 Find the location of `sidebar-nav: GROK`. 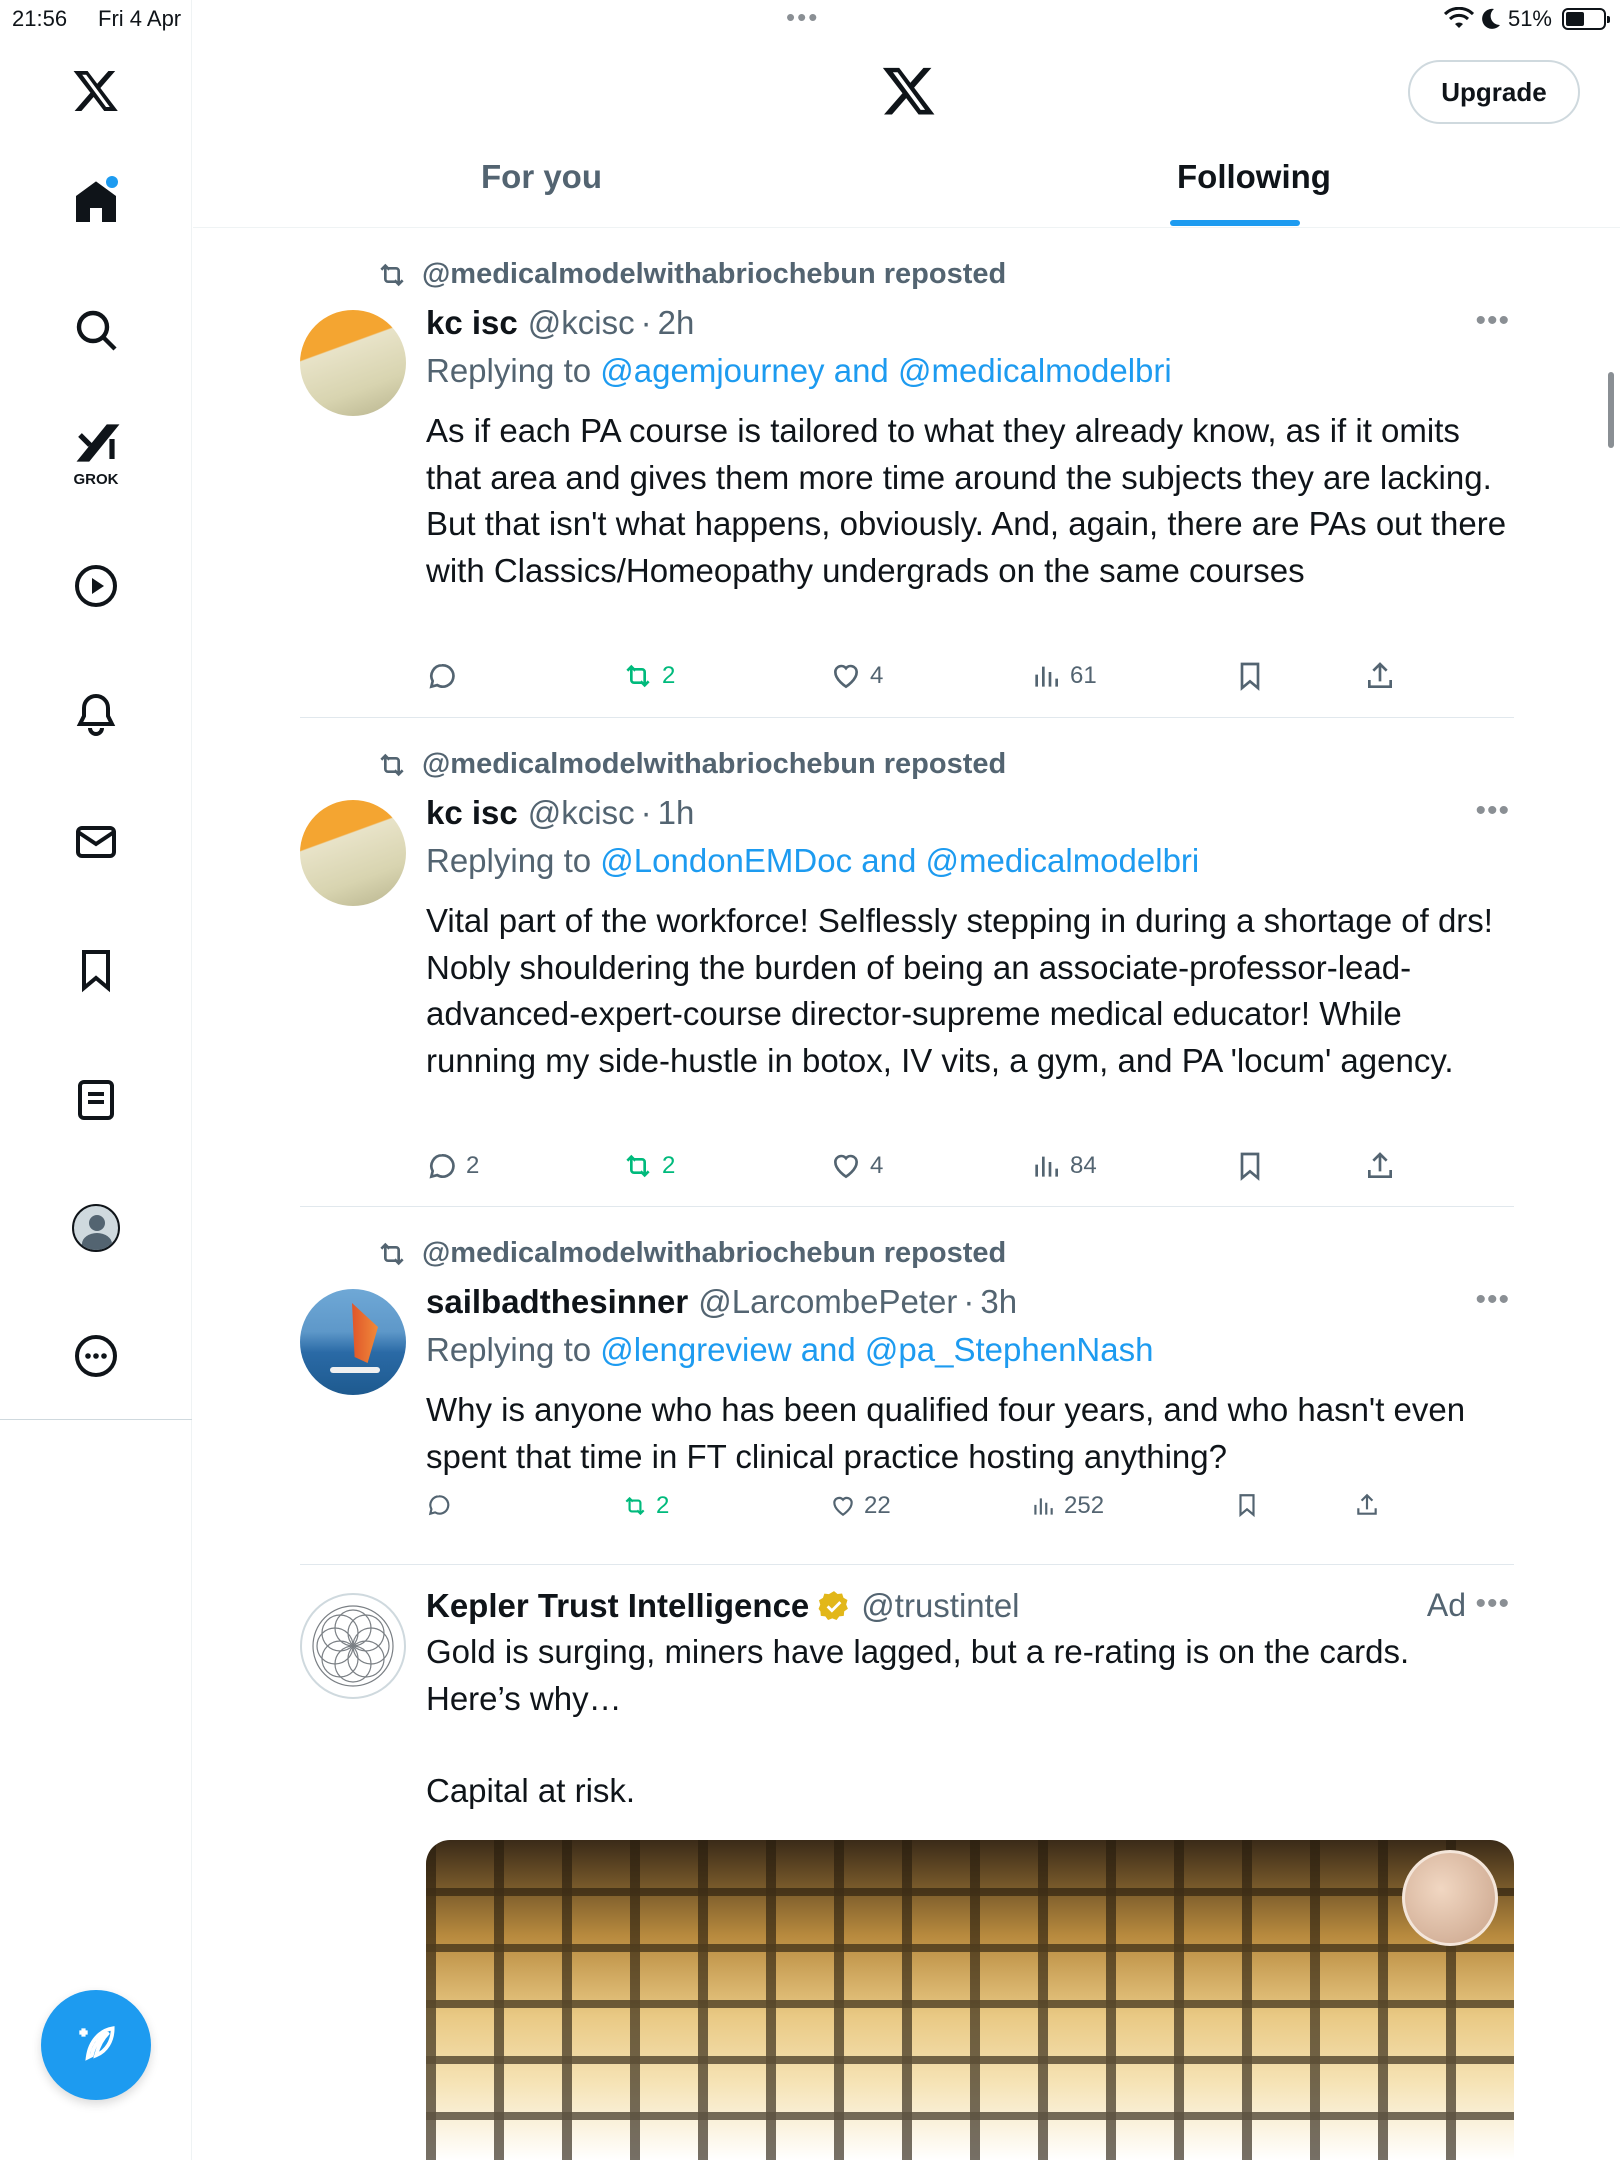

sidebar-nav: GROK is located at coordinates (96, 710).